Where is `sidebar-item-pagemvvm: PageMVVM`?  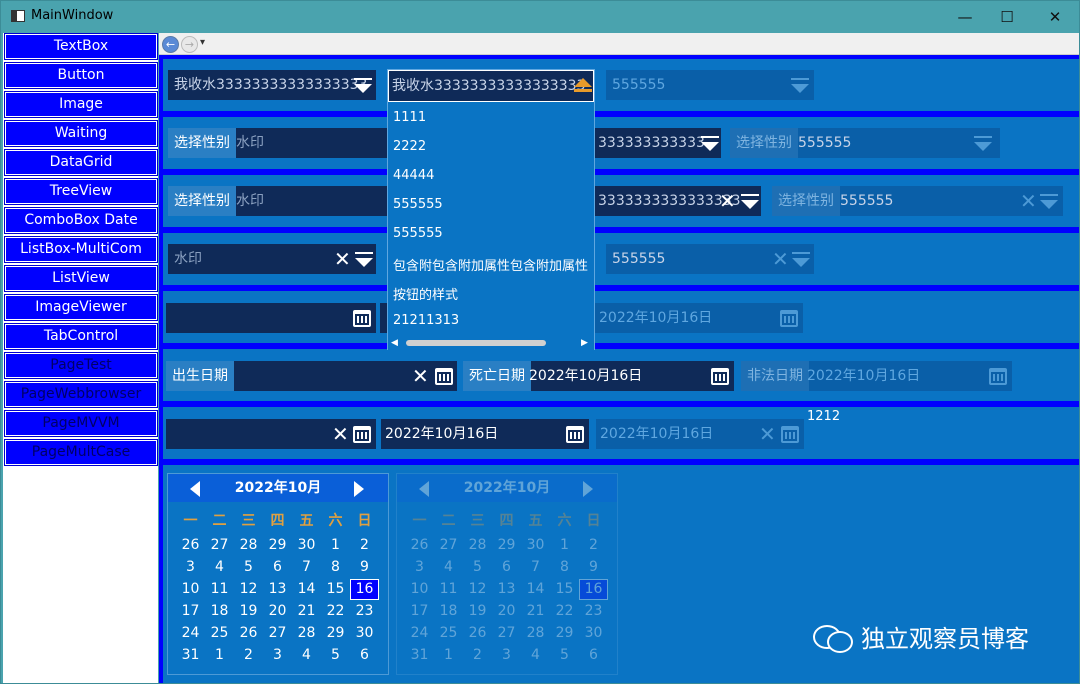 sidebar-item-pagemvvm: PageMVVM is located at coordinates (81, 423).